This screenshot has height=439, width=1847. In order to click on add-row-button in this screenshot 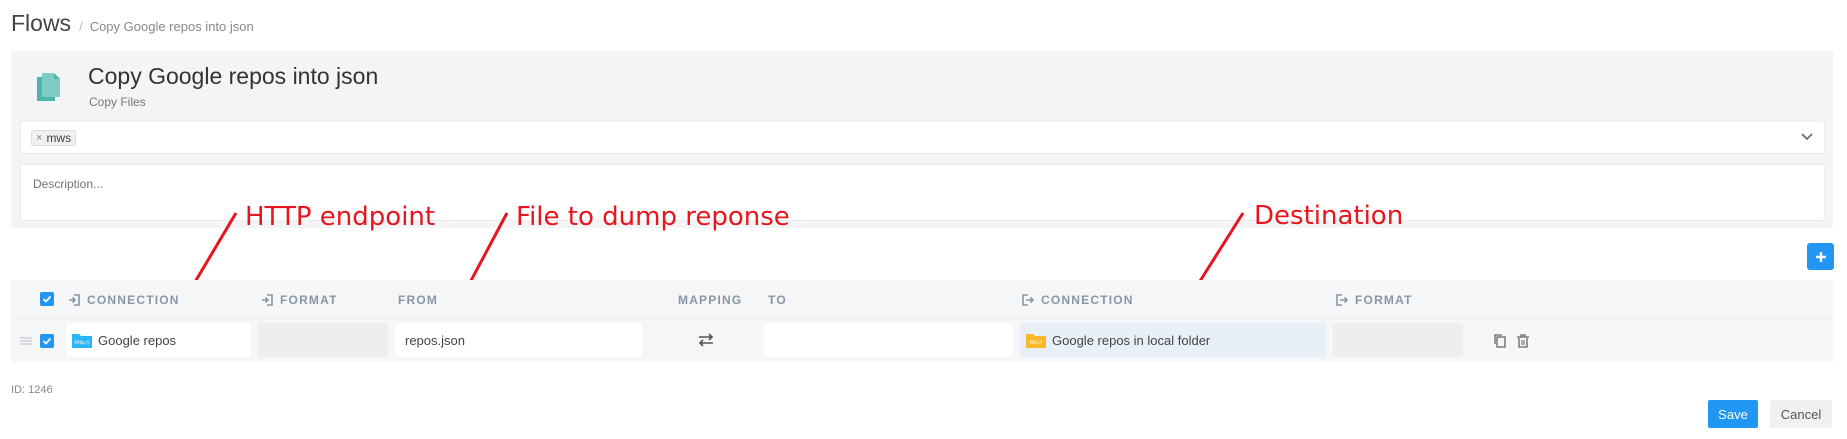, I will do `click(1820, 256)`.